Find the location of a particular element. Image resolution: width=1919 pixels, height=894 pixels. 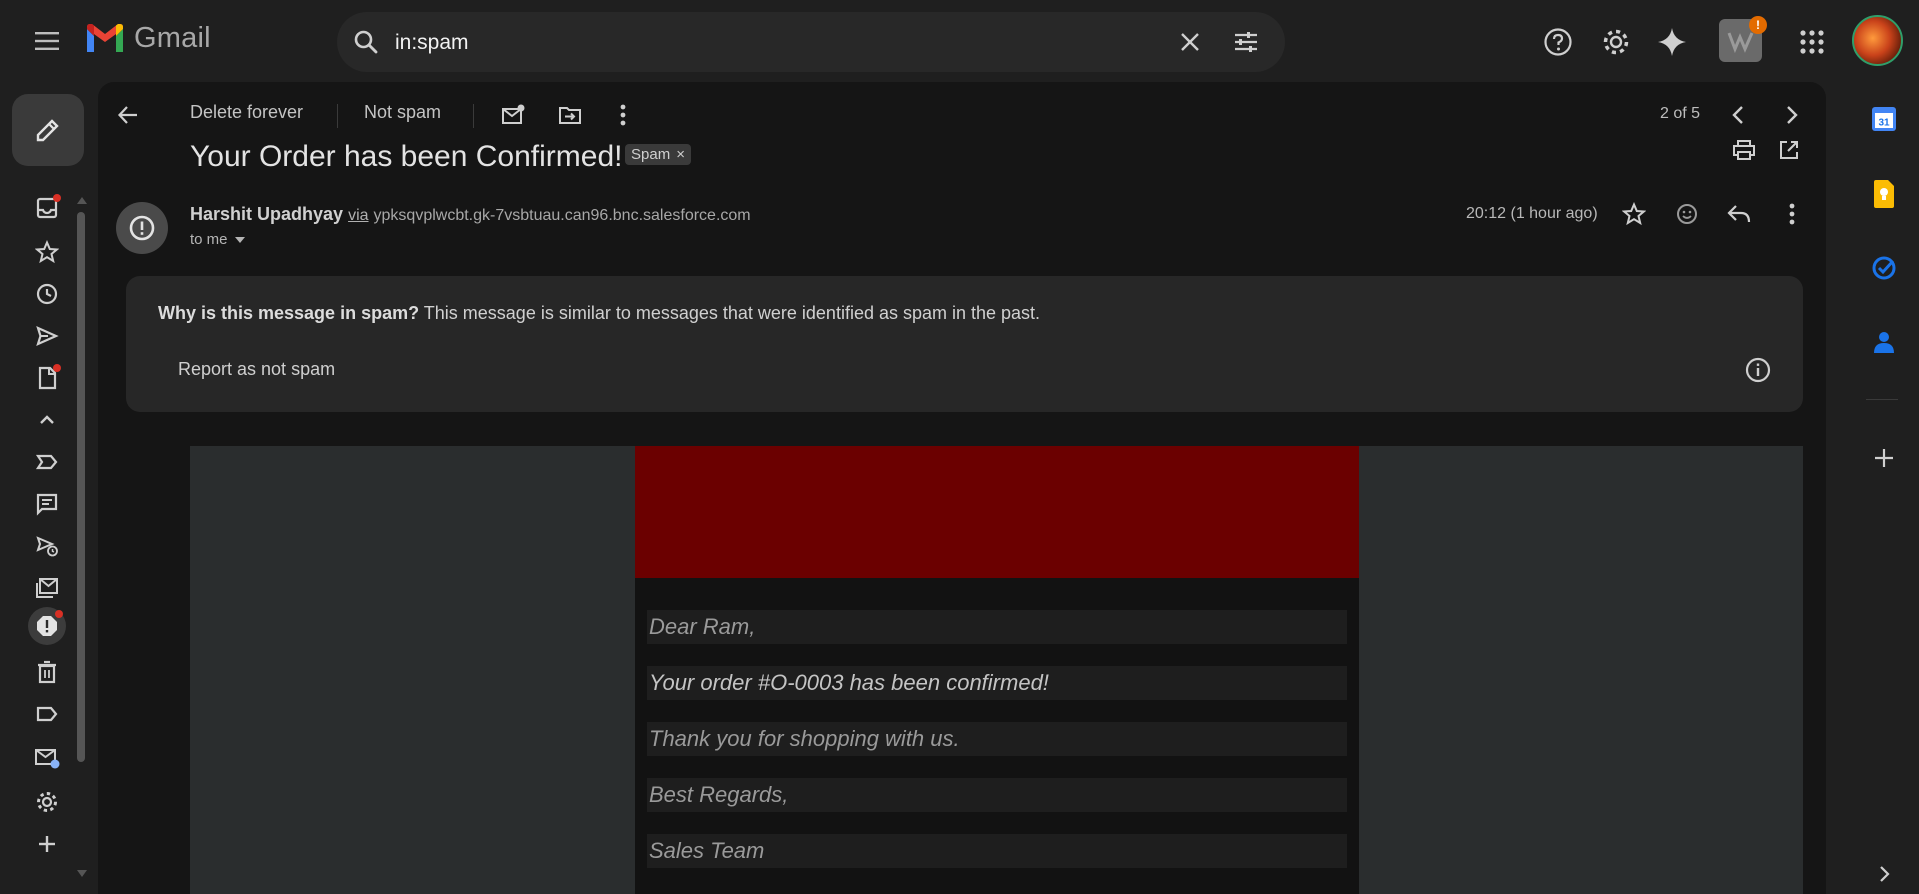

pagination-count: 2 of 5 is located at coordinates (1680, 113).